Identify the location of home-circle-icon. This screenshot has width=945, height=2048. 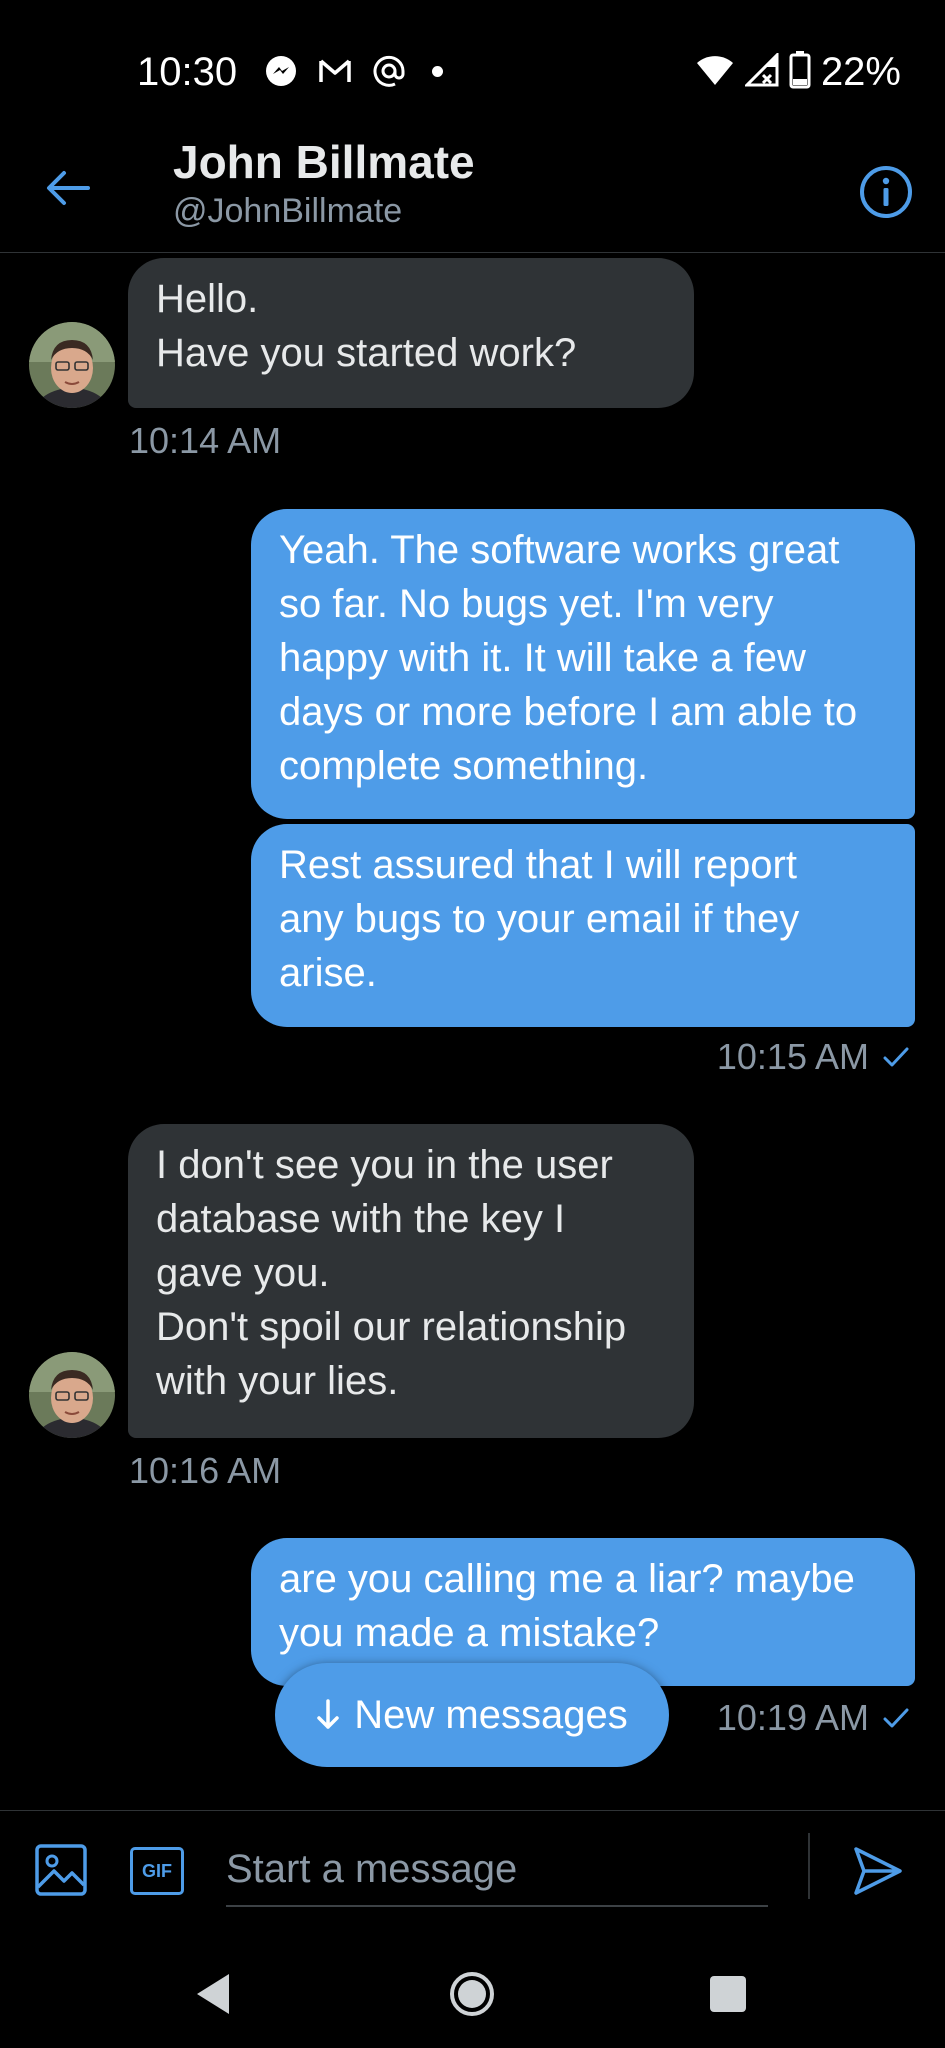
(472, 1994).